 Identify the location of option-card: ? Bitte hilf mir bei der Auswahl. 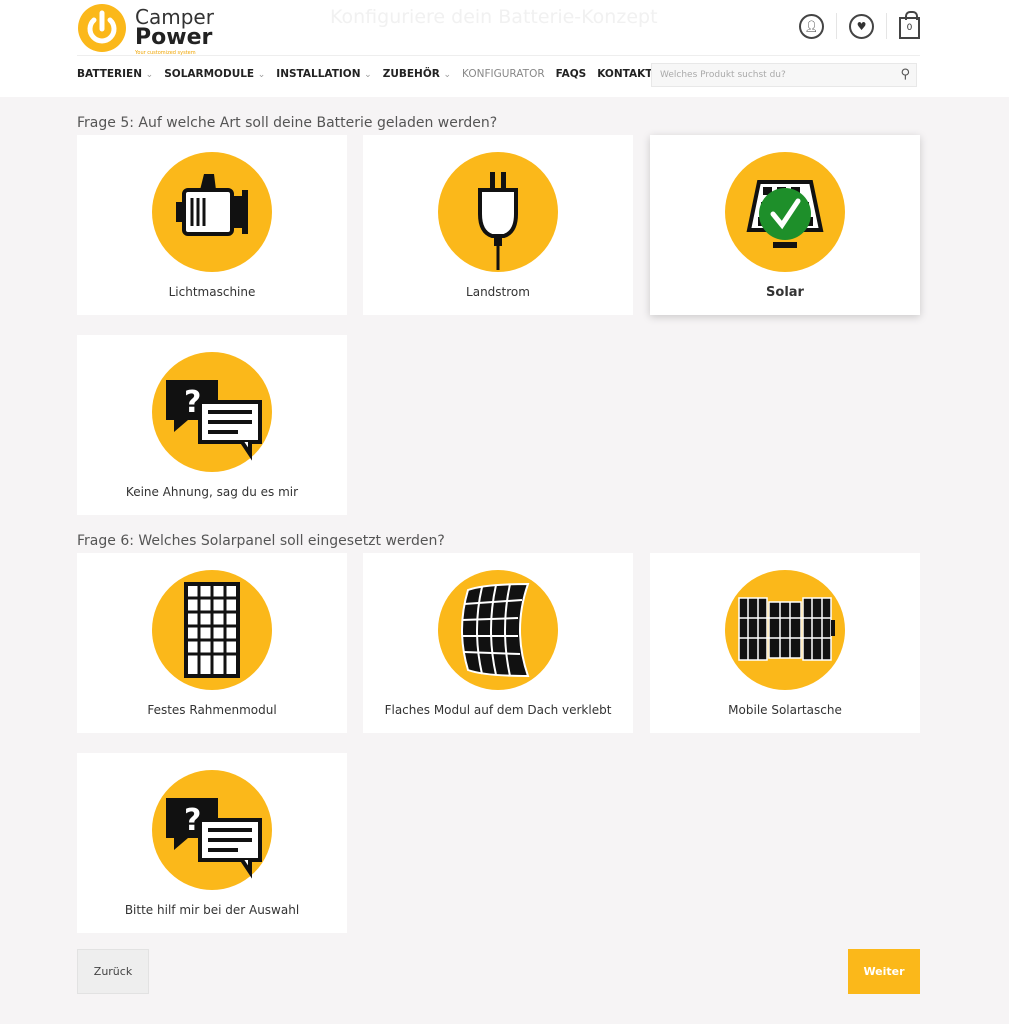
(212, 843).